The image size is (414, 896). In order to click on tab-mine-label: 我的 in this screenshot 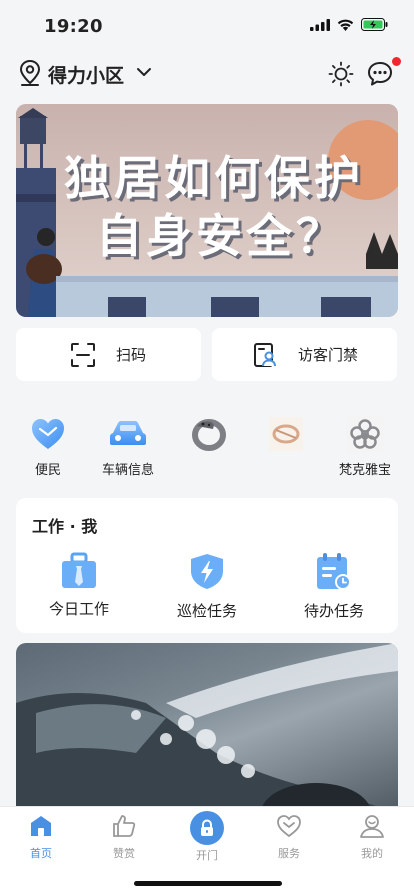, I will do `click(372, 853)`.